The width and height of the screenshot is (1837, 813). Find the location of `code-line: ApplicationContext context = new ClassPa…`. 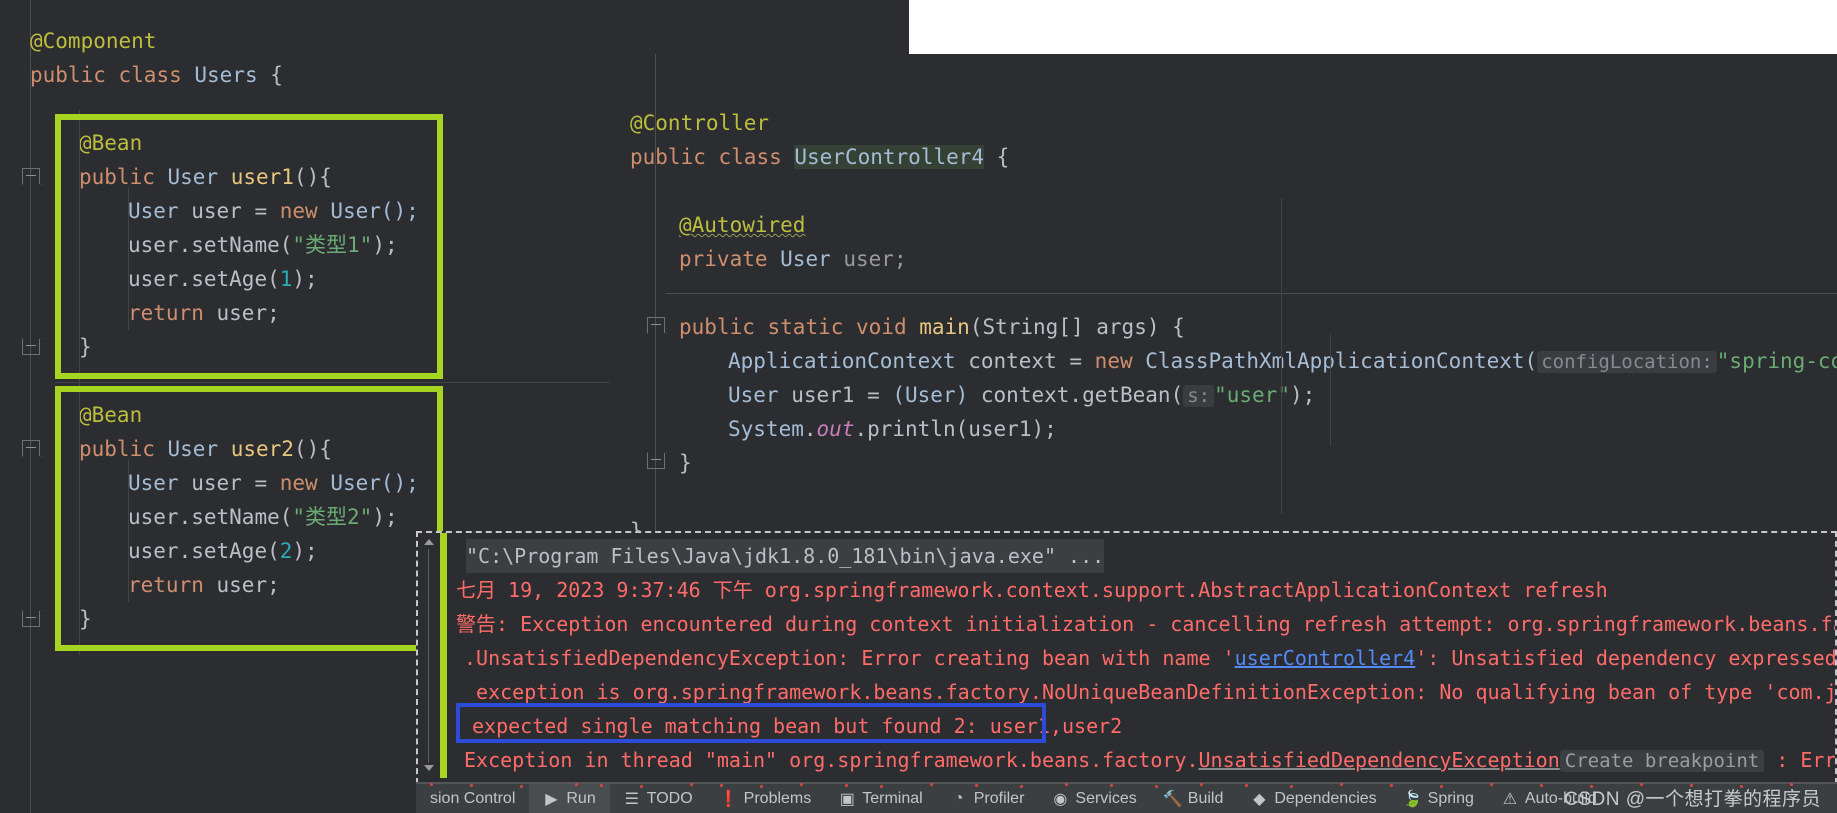

code-line: ApplicationContext context = new ClassPa… is located at coordinates (1282, 361).